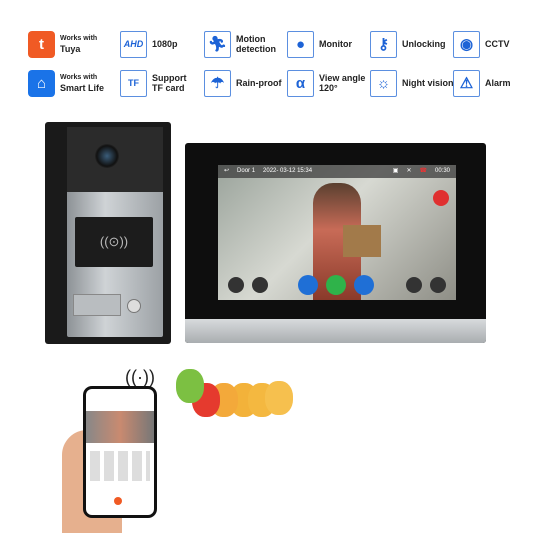 Image resolution: width=533 pixels, height=533 pixels. Describe the element at coordinates (41, 83) in the screenshot. I see `smart-life-logo-icon: ⌂` at that location.